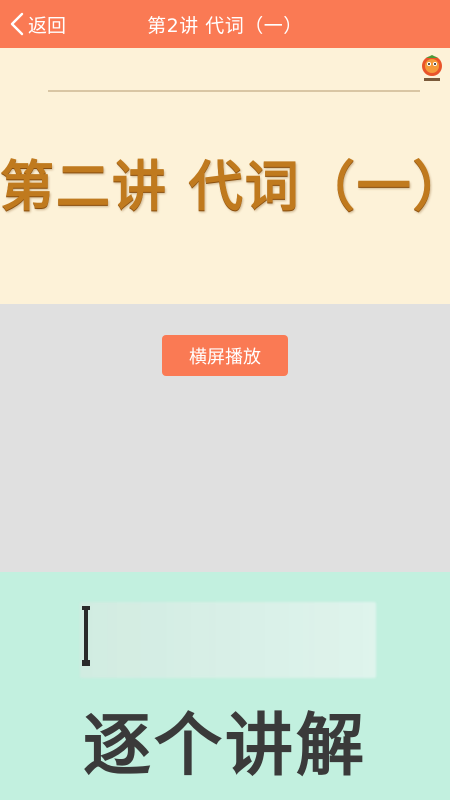 The height and width of the screenshot is (800, 450). What do you see at coordinates (225, 186) in the screenshot?
I see `slide-heading: 第二讲 代词（一）` at bounding box center [225, 186].